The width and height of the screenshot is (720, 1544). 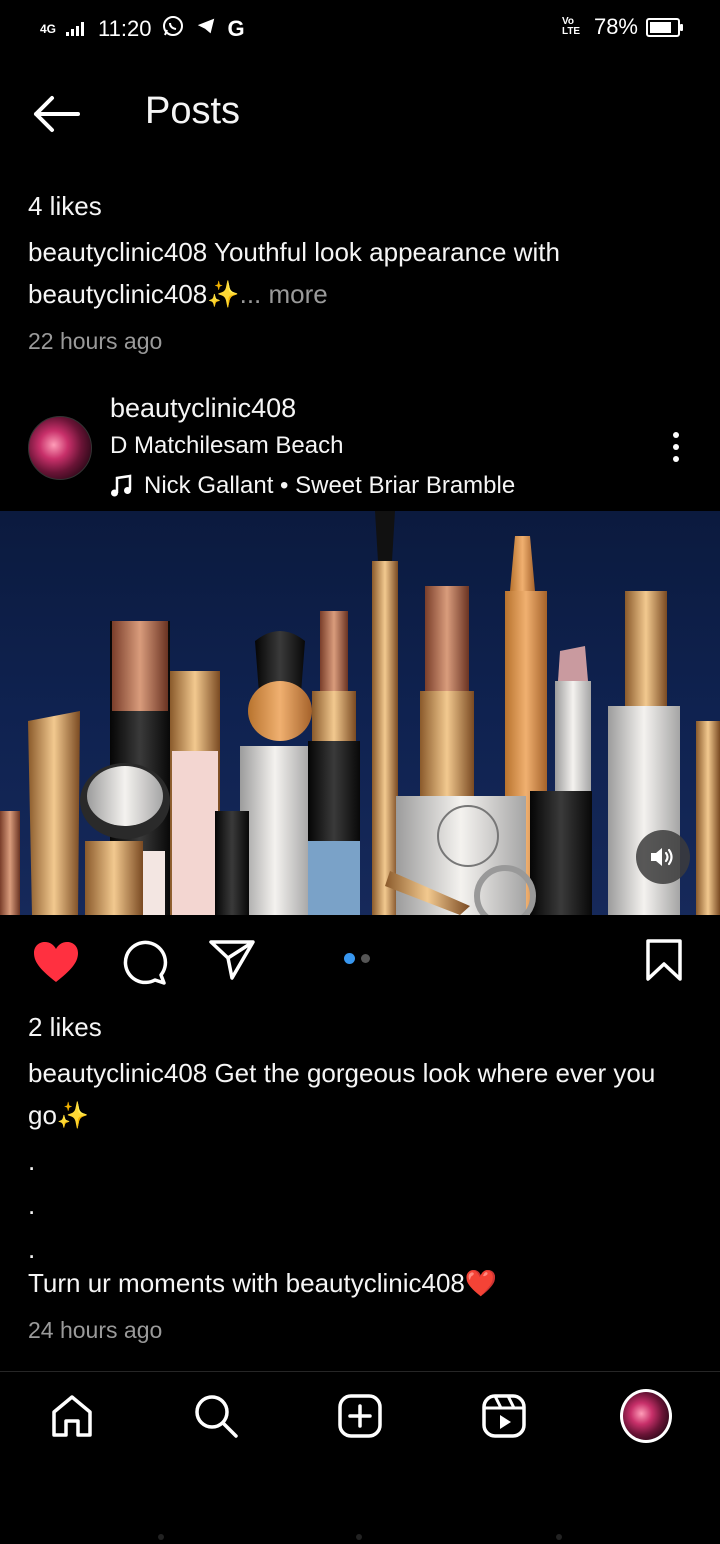 I want to click on bookmark-icon, so click(x=664, y=960).